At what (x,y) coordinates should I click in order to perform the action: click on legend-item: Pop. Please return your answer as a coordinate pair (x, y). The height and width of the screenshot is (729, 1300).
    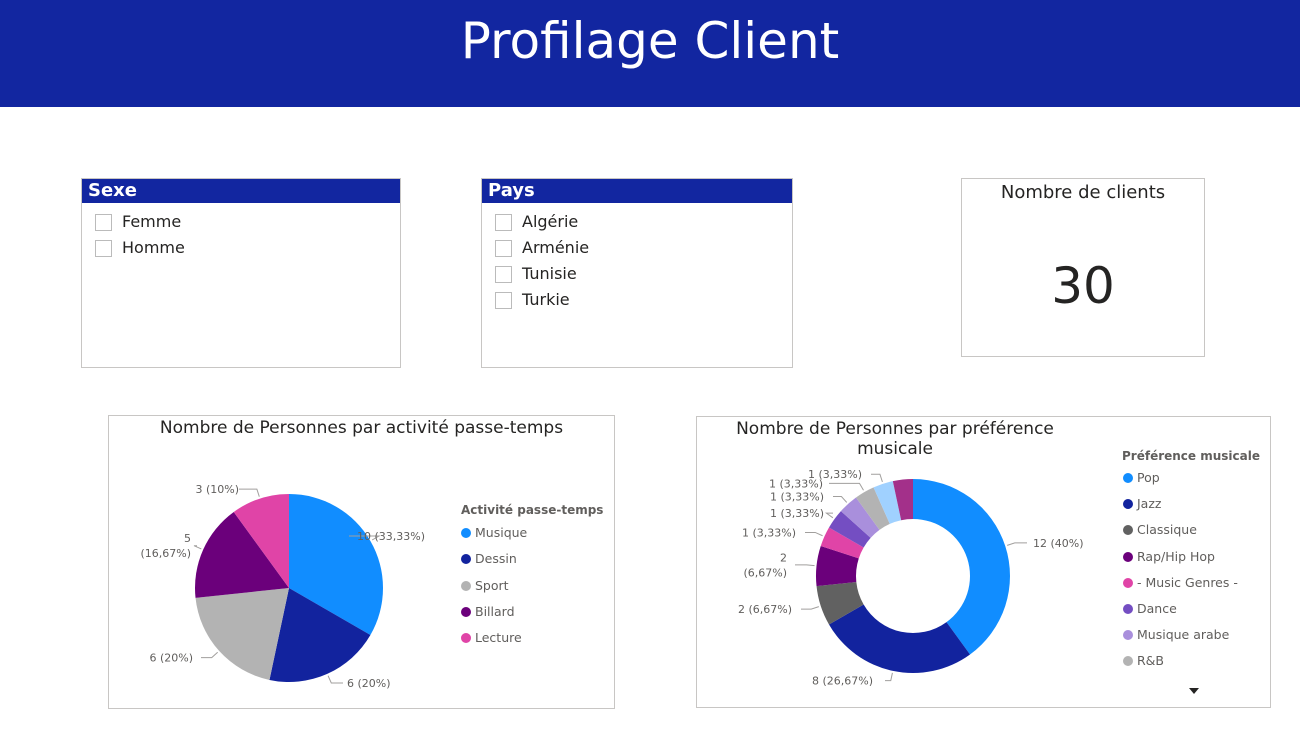
    Looking at the image, I should click on (1141, 478).